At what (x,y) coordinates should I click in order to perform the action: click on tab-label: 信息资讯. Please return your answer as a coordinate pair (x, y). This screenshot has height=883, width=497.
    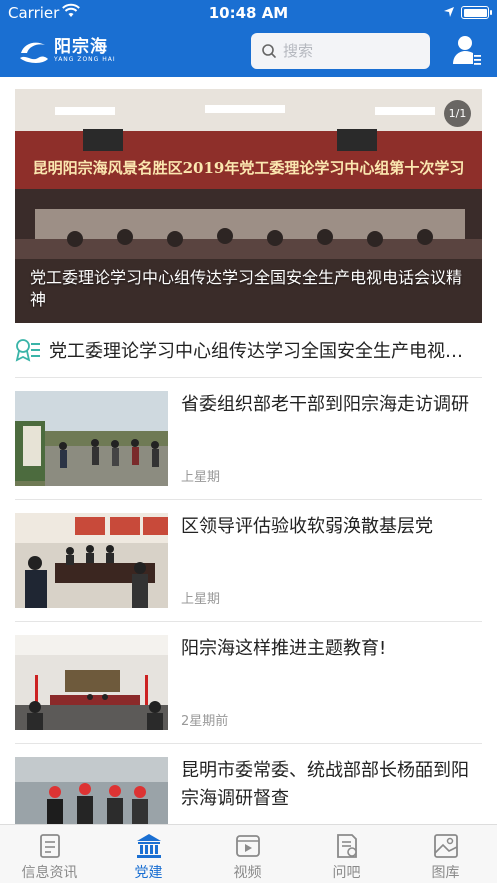
    Looking at the image, I should click on (49, 873).